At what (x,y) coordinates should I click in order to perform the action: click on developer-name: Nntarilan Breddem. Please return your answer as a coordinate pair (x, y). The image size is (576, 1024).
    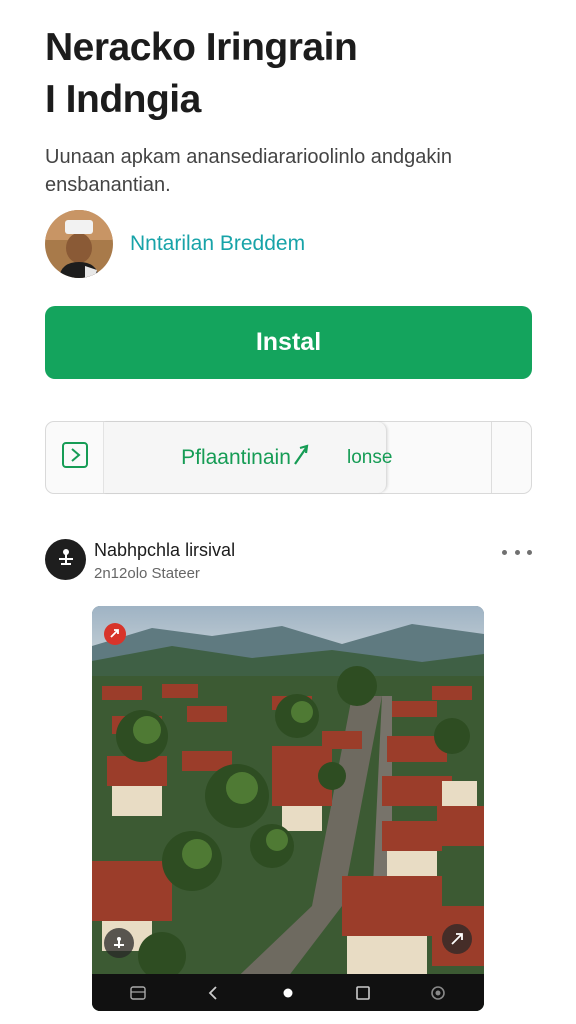
    Looking at the image, I should click on (217, 244).